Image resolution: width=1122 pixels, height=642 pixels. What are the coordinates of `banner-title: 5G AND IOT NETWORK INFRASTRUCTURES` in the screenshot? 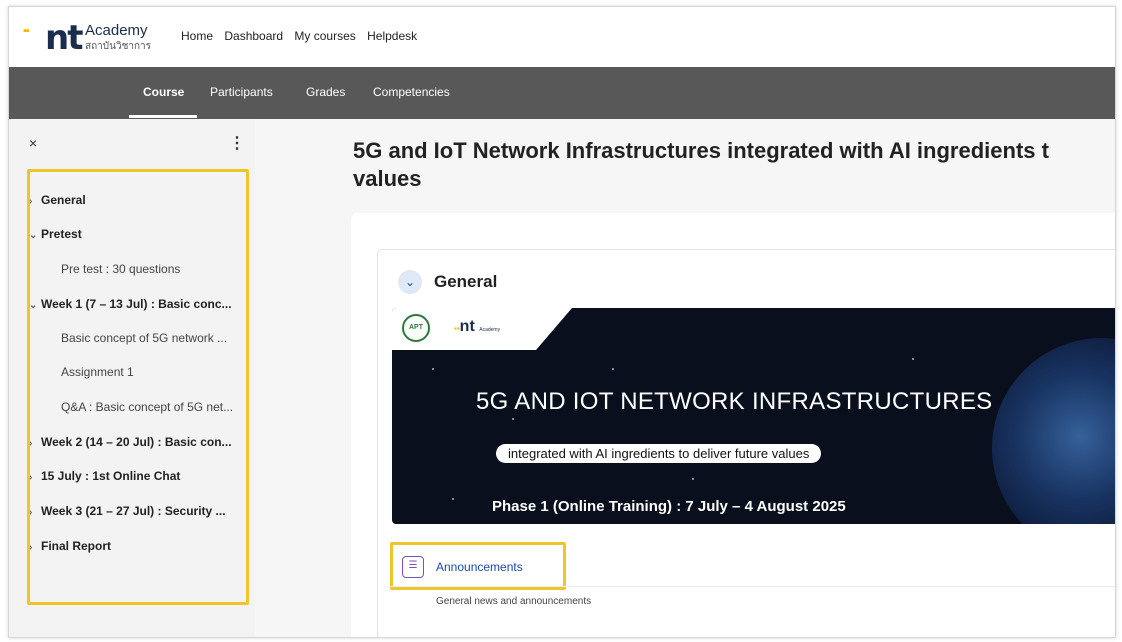 It's located at (734, 401).